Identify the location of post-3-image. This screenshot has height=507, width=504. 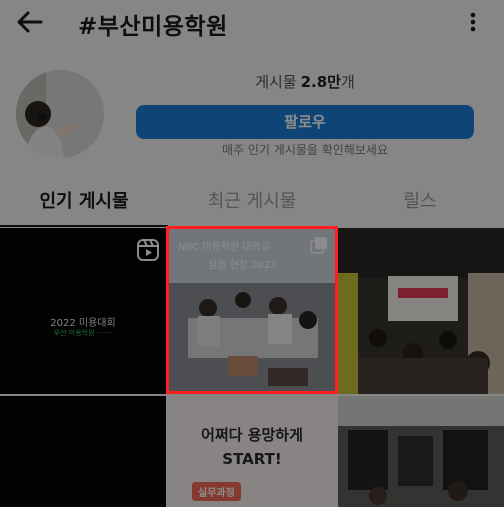
(421, 311).